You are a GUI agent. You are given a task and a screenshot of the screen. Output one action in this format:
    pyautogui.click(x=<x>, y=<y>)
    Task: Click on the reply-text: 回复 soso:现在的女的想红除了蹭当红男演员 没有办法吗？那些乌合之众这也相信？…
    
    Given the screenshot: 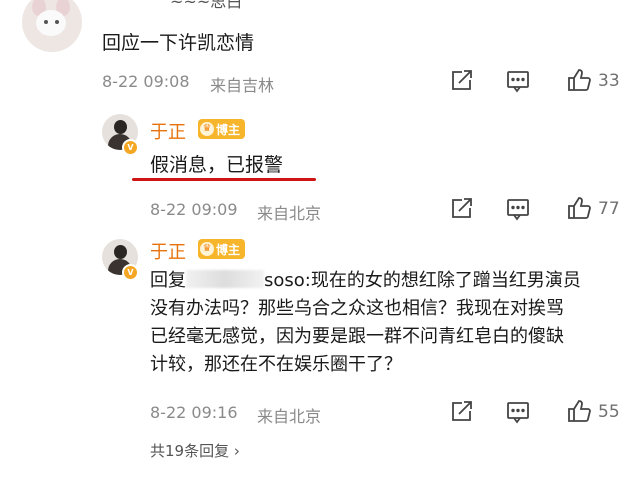 What is the action you would take?
    pyautogui.click(x=365, y=322)
    